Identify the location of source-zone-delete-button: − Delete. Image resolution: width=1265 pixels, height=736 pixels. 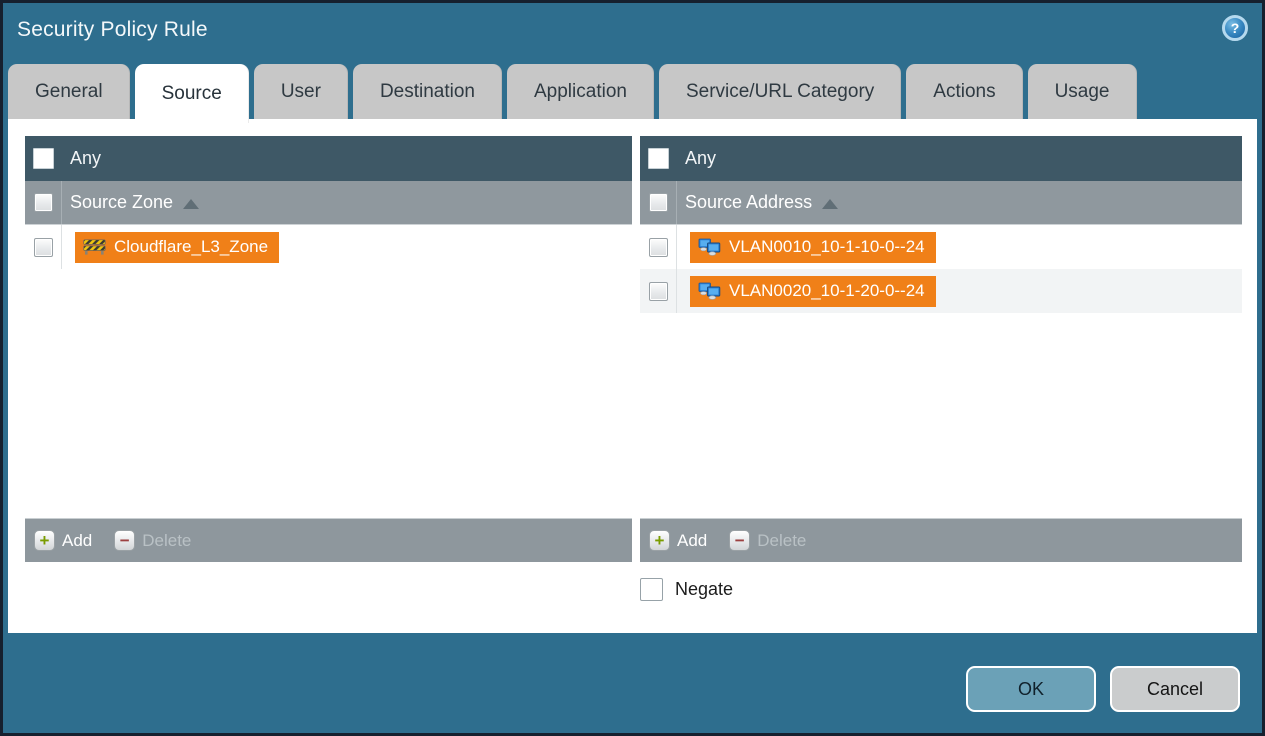
(152, 540).